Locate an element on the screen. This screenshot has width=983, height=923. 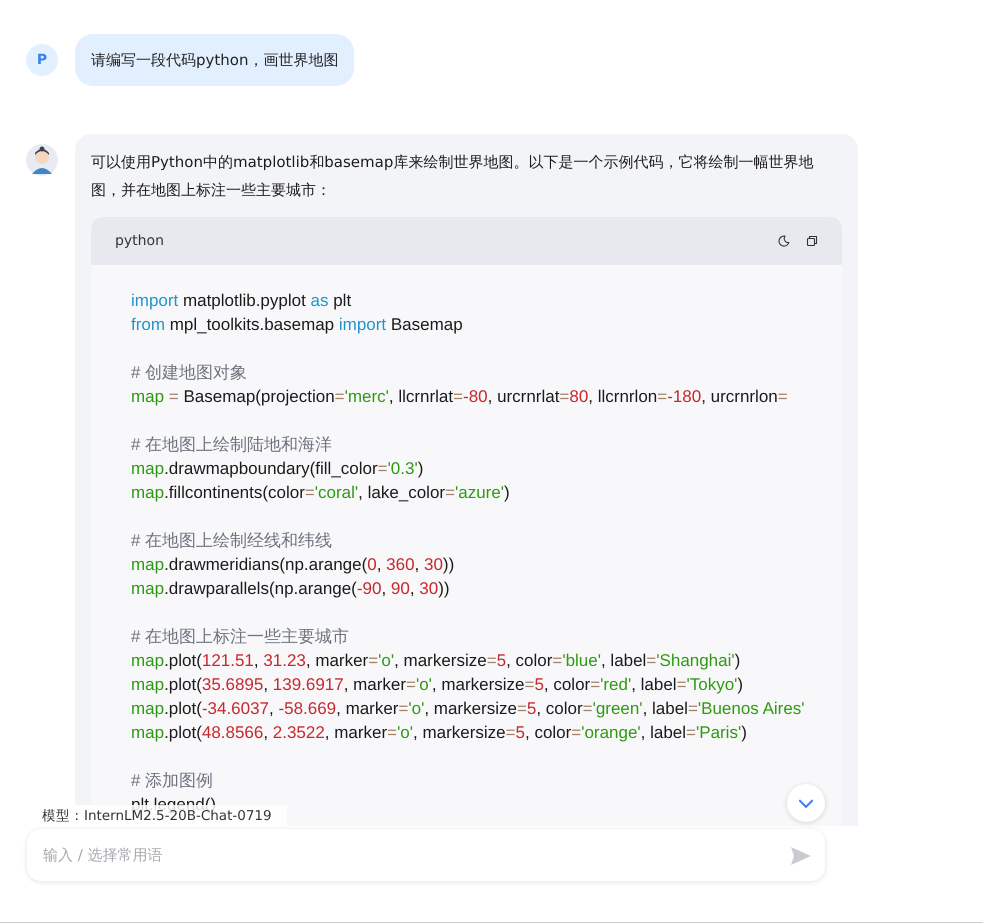
chevron-down-icon is located at coordinates (806, 803).